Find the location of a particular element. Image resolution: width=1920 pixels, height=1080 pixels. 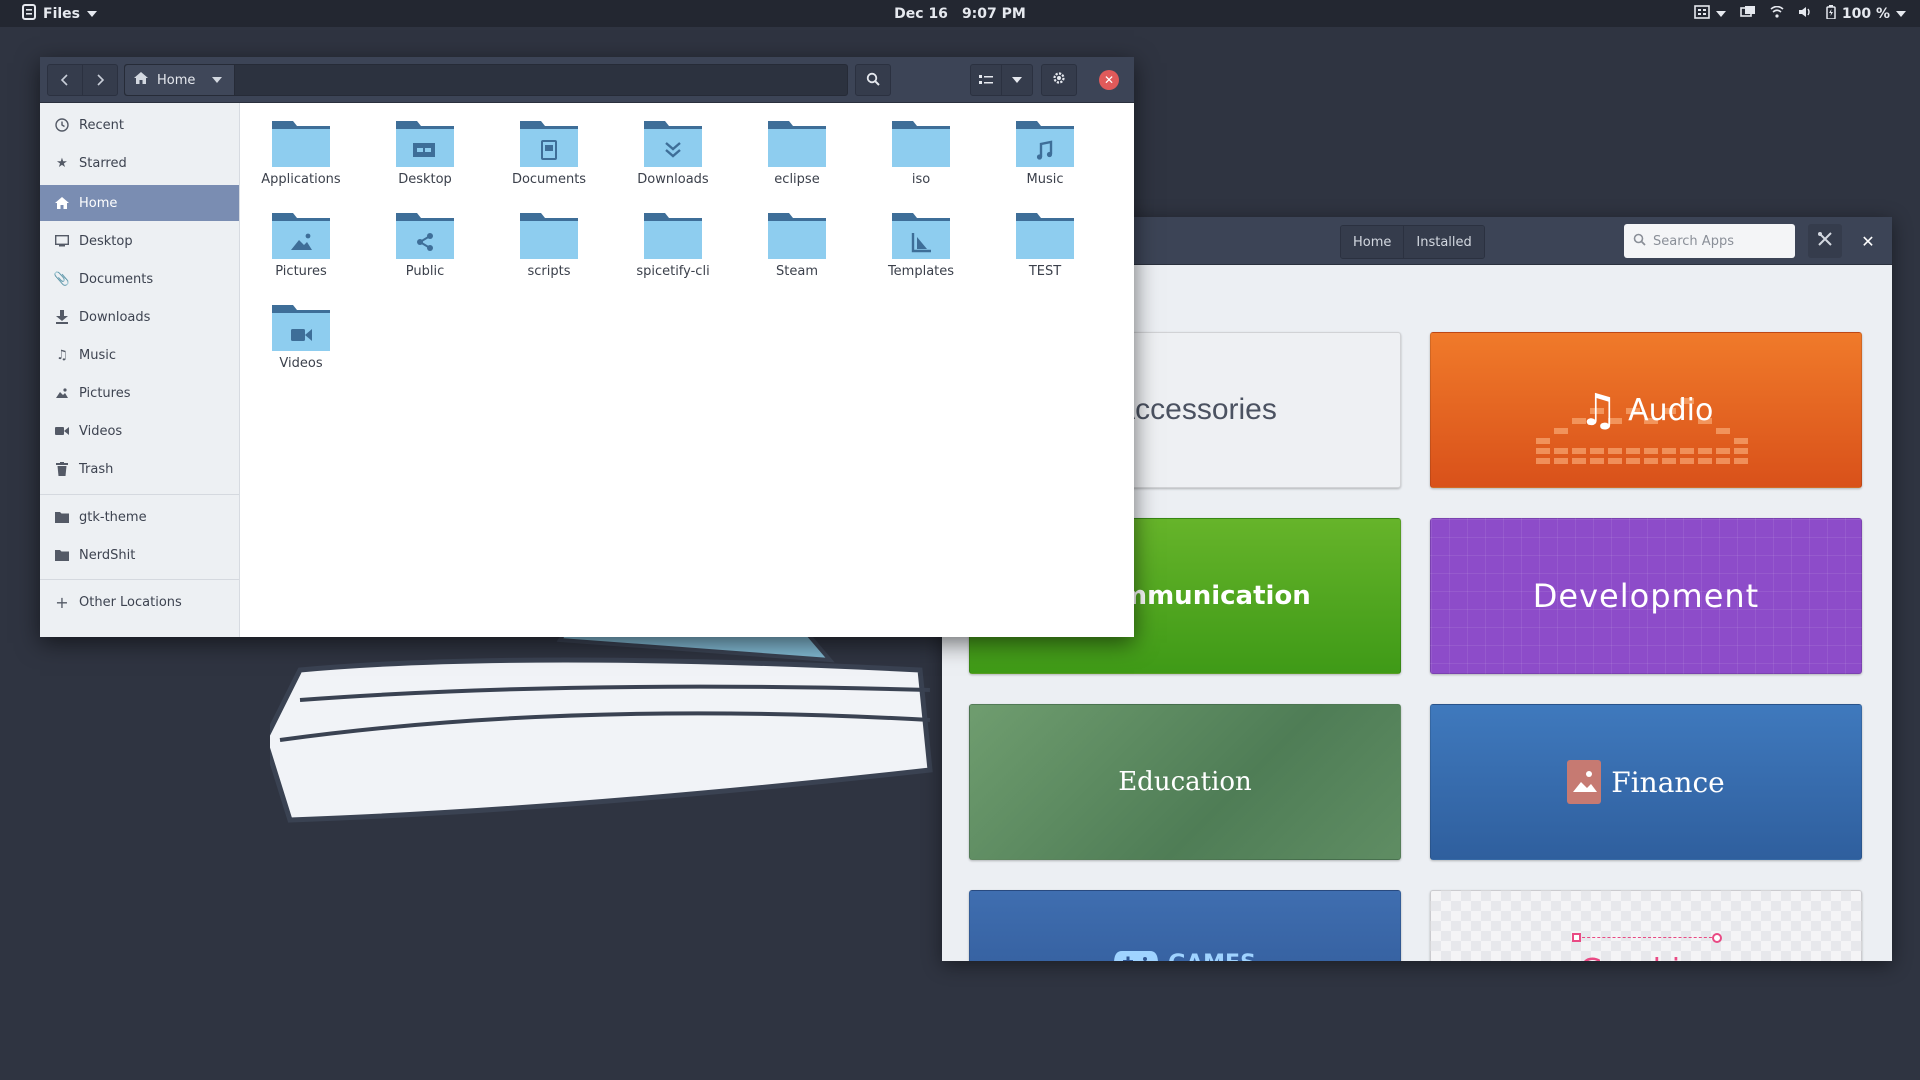

volume-icon is located at coordinates (1805, 14).